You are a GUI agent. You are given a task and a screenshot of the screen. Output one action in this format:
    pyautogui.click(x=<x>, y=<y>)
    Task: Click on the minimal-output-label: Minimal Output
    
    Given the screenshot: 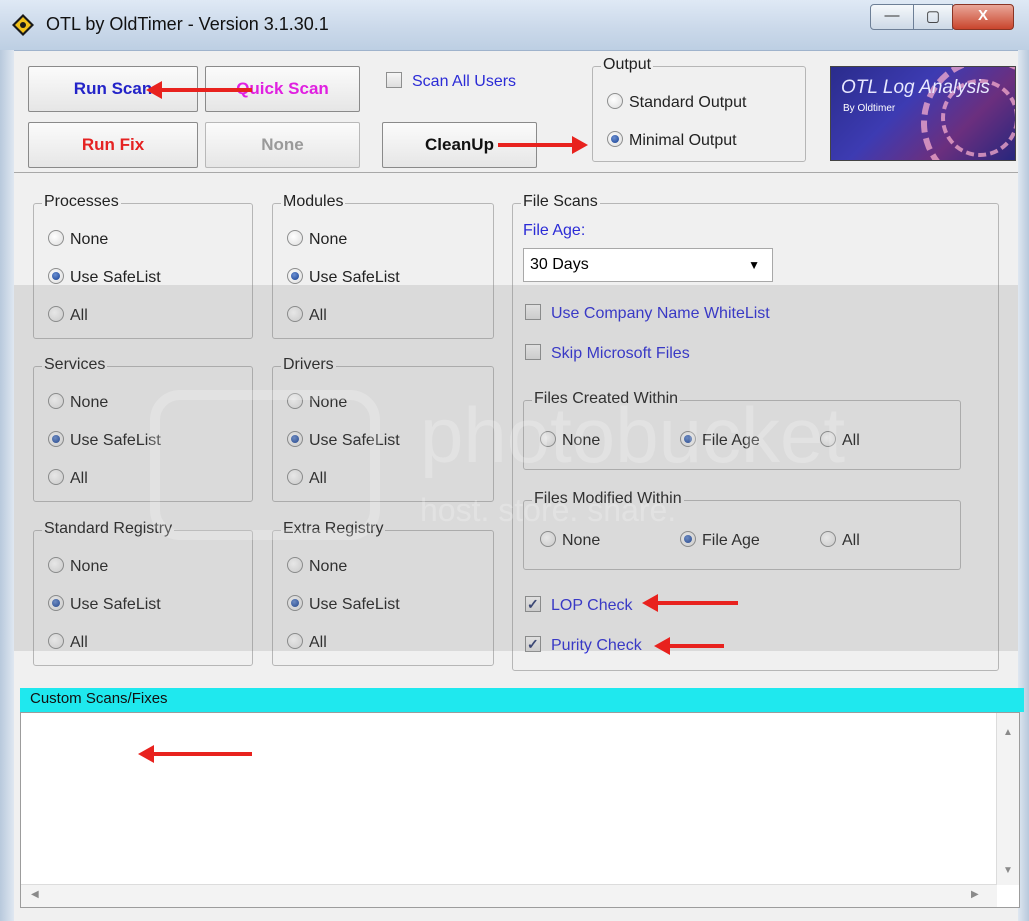 What is the action you would take?
    pyautogui.click(x=683, y=140)
    